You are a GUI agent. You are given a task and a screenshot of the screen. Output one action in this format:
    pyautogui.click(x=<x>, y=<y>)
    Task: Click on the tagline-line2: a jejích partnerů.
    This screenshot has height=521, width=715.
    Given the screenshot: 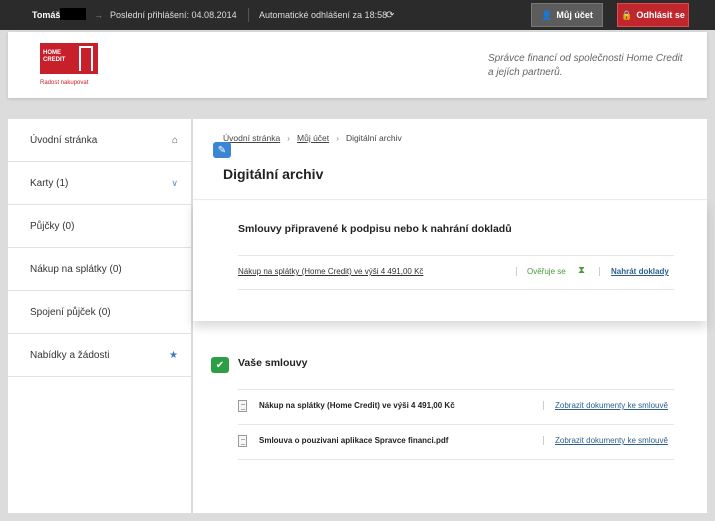 What is the action you would take?
    pyautogui.click(x=525, y=72)
    